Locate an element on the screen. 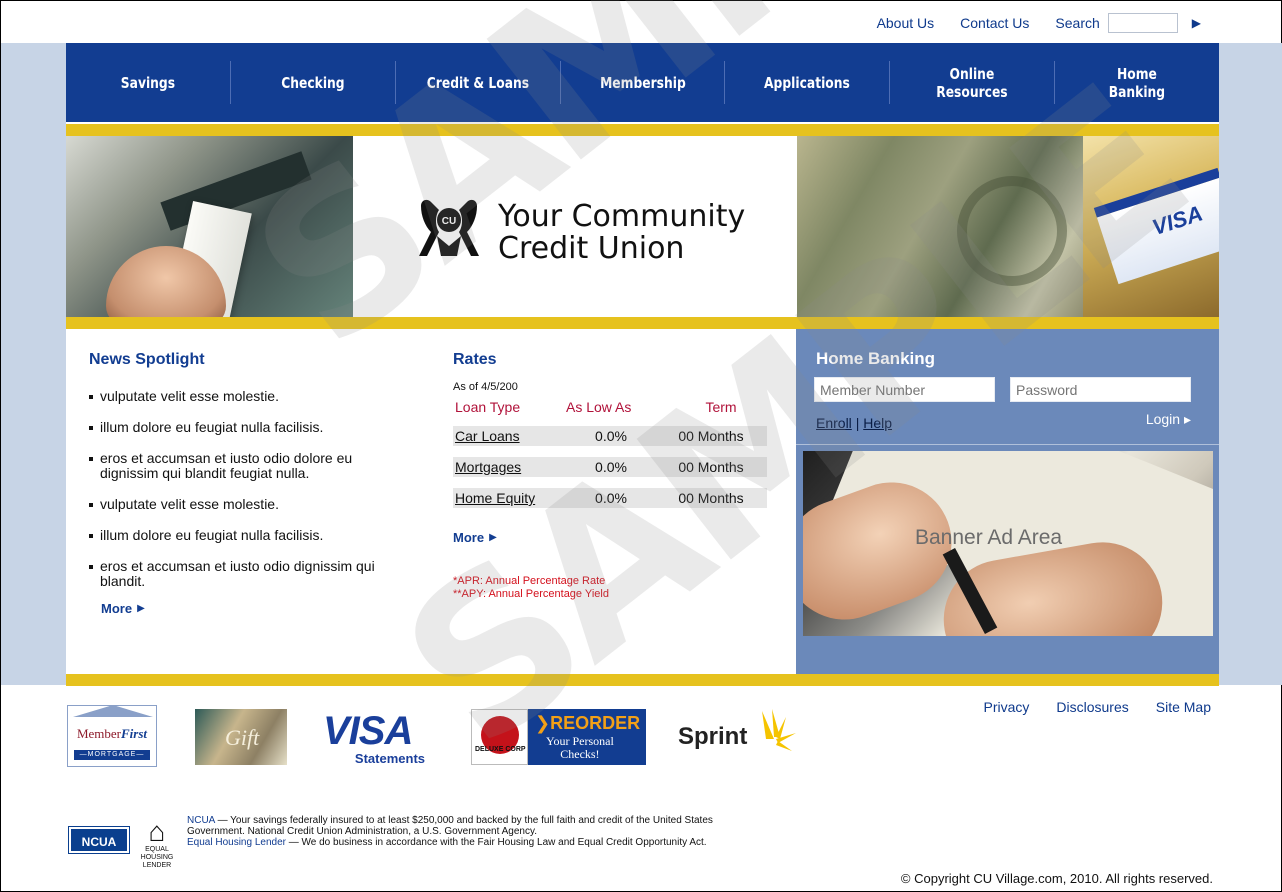  contact-us-link: Contact Us is located at coordinates (994, 23).